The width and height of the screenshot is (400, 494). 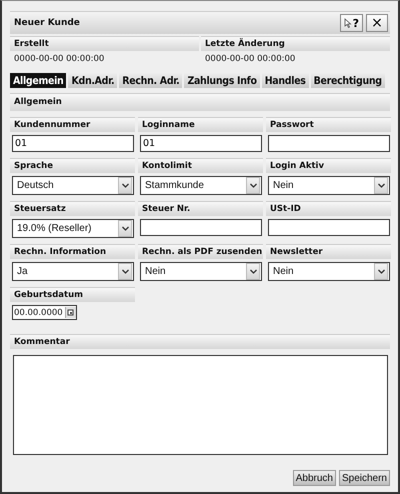 I want to click on field-label: Kontolimit, so click(x=200, y=165).